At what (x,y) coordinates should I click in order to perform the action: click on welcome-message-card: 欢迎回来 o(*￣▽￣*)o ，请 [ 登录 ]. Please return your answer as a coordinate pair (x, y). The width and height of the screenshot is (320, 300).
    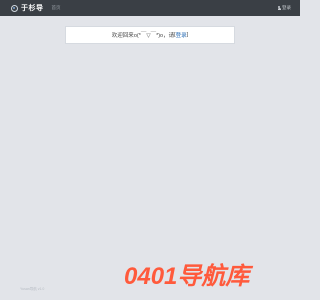
    Looking at the image, I should click on (150, 35).